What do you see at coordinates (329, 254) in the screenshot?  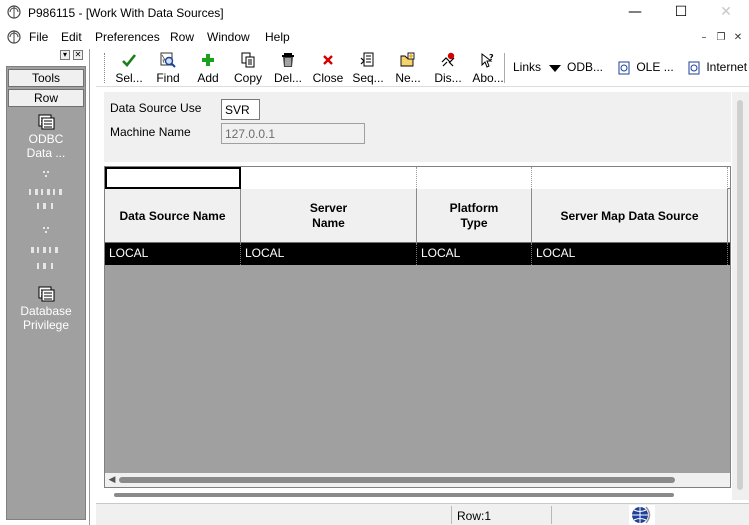 I see `cell-server-name: LOCAL` at bounding box center [329, 254].